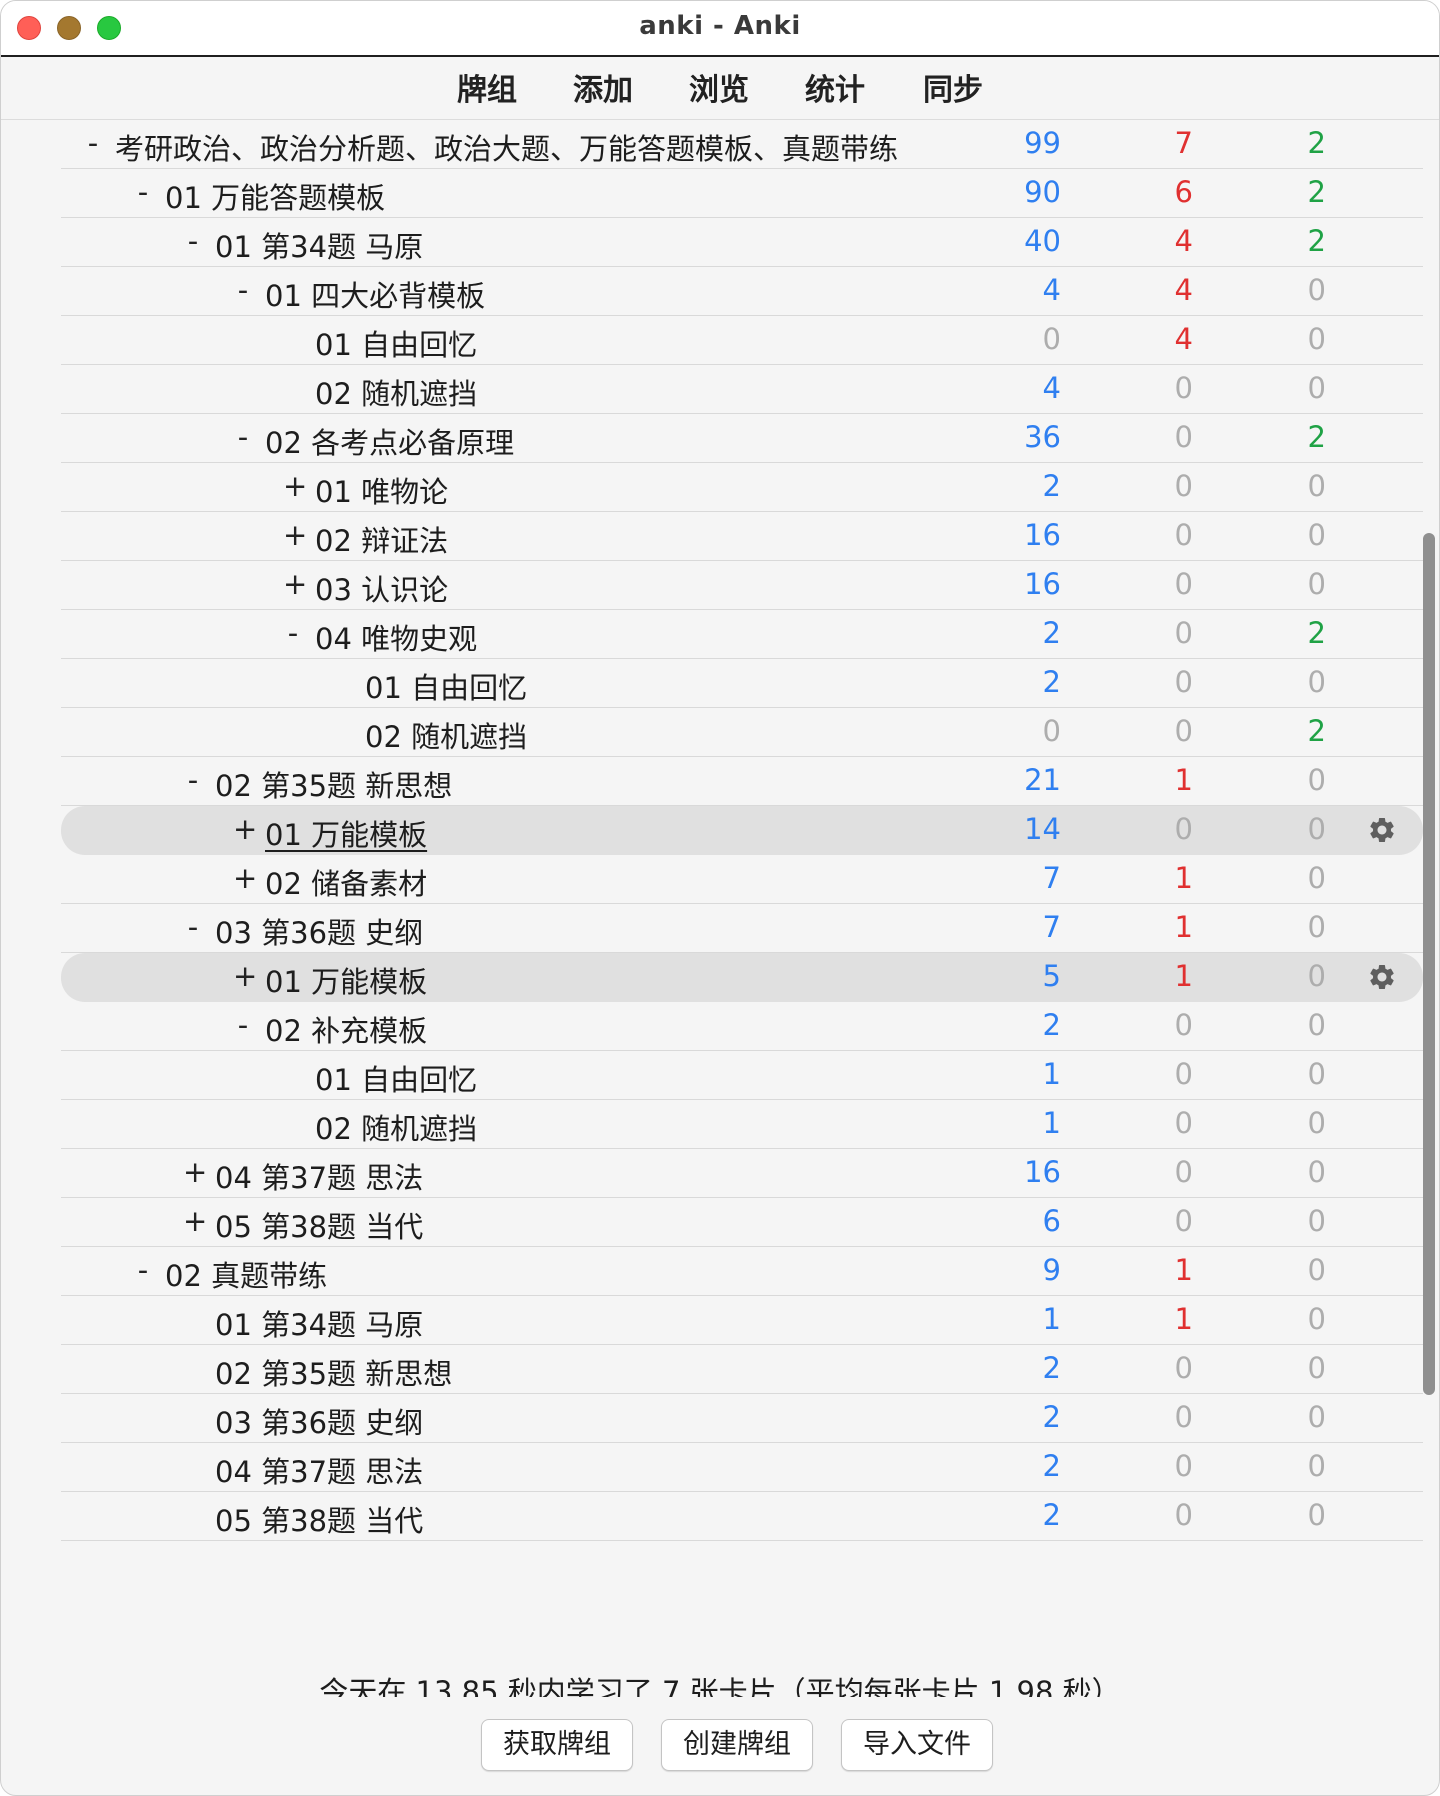 This screenshot has width=1440, height=1796. What do you see at coordinates (396, 637) in the screenshot?
I see `deck-name: 04 唯物史观` at bounding box center [396, 637].